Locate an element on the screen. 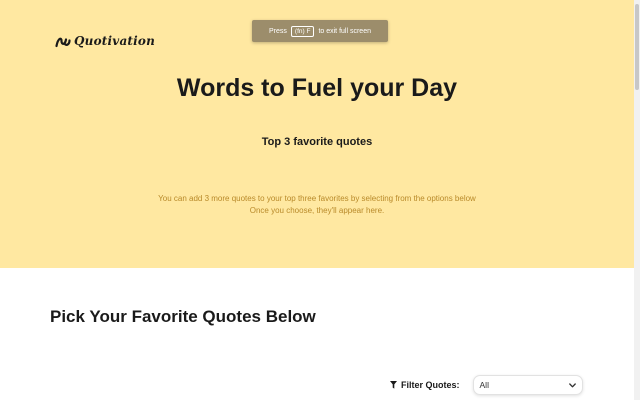  favorites-subtitle: Top 3 favorite quotes is located at coordinates (317, 142).